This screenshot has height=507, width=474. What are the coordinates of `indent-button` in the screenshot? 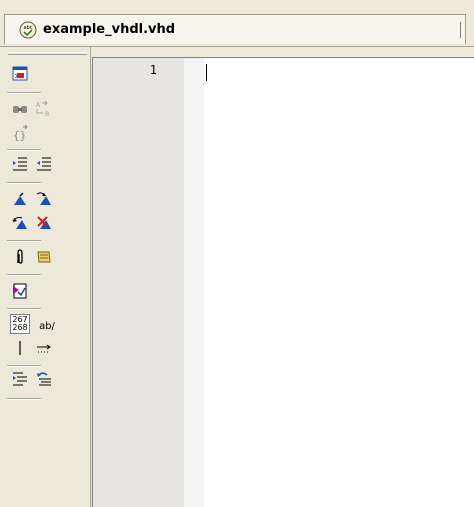 It's located at (20, 166).